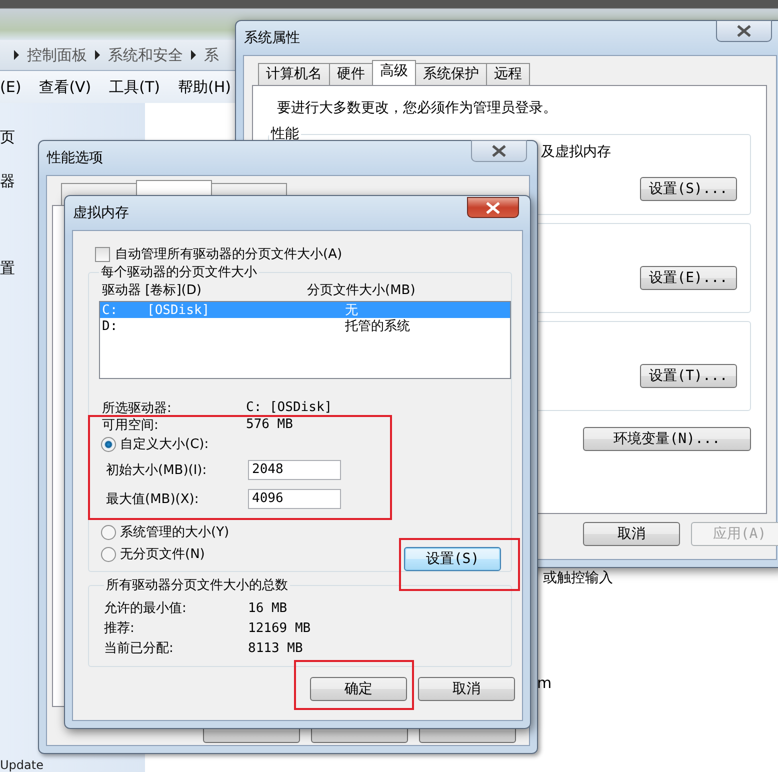 This screenshot has width=778, height=772. I want to click on page-file-size: 托管的系统, so click(377, 326).